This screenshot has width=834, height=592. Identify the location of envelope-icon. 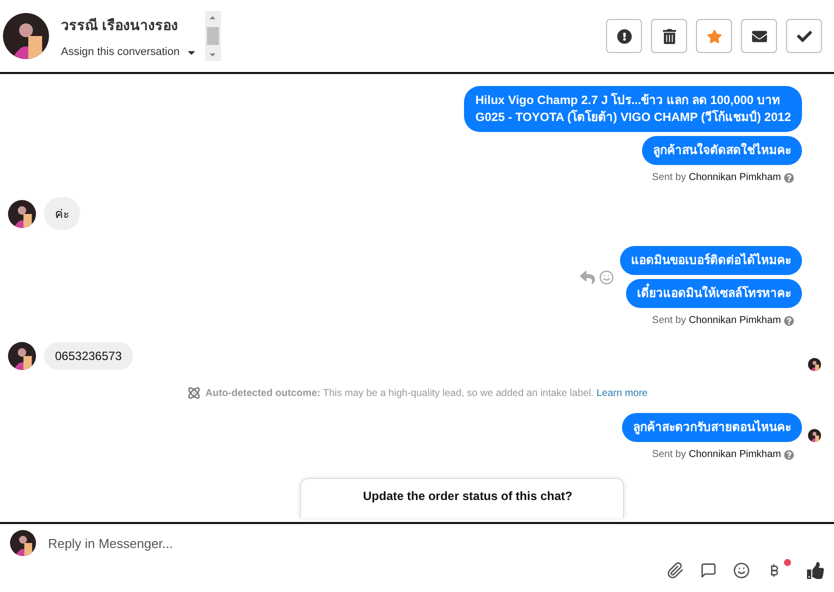
(759, 36).